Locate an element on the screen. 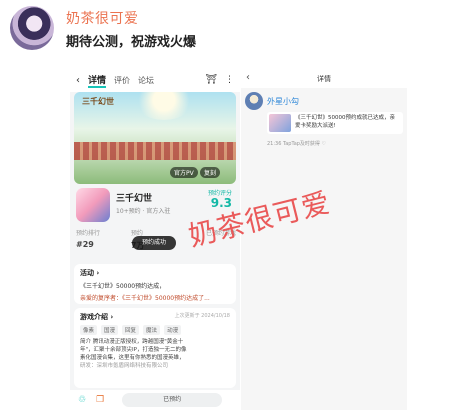 Image resolution: width=451 pixels, height=419 pixels. tab-details: 详情 is located at coordinates (97, 80).